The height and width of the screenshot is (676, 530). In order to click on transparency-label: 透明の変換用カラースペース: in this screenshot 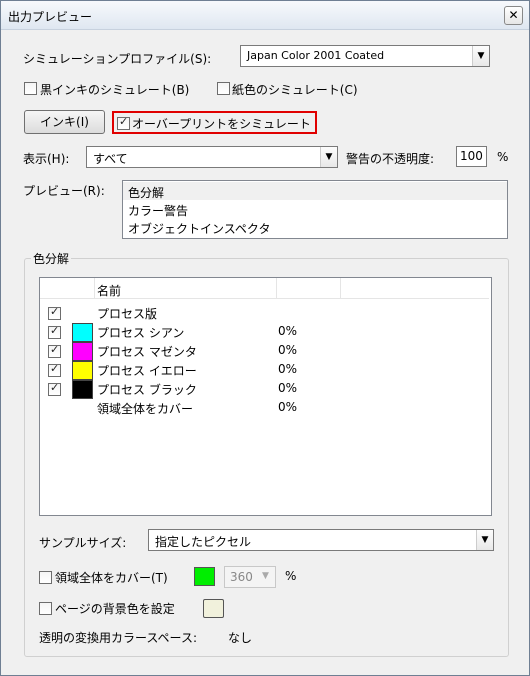, I will do `click(118, 638)`.